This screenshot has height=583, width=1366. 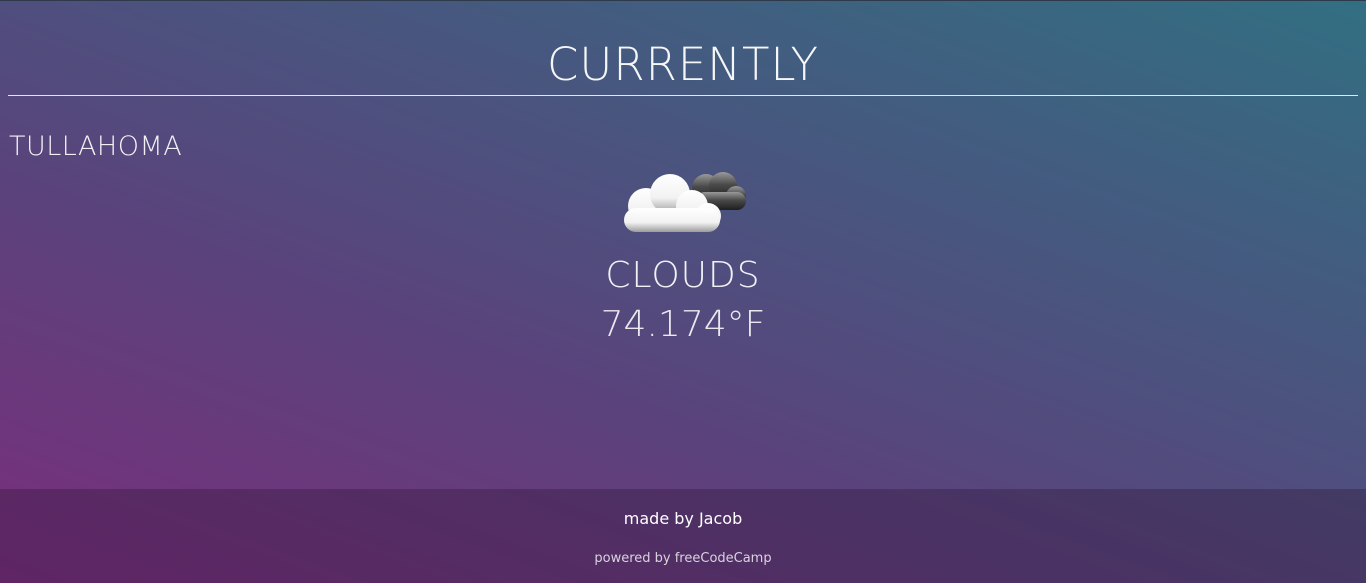 I want to click on temperature-reading: 74.174°F, so click(x=683, y=324).